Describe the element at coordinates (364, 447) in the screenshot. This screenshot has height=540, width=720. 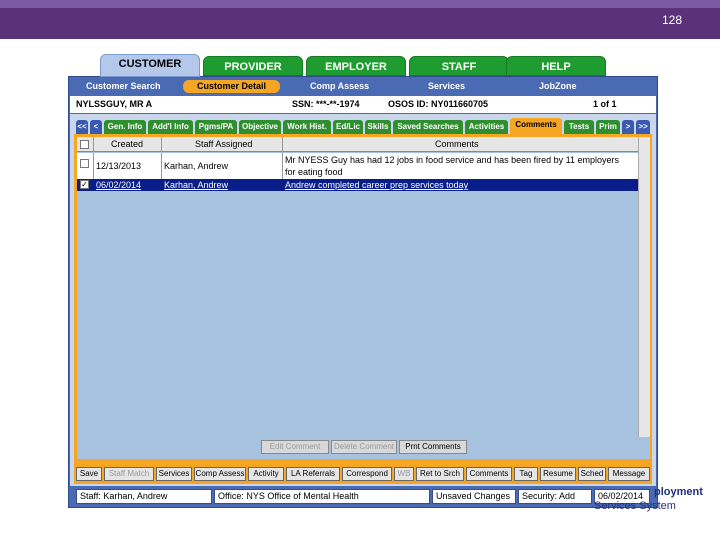
I see `delete-comment-button: Delete Comment` at that location.